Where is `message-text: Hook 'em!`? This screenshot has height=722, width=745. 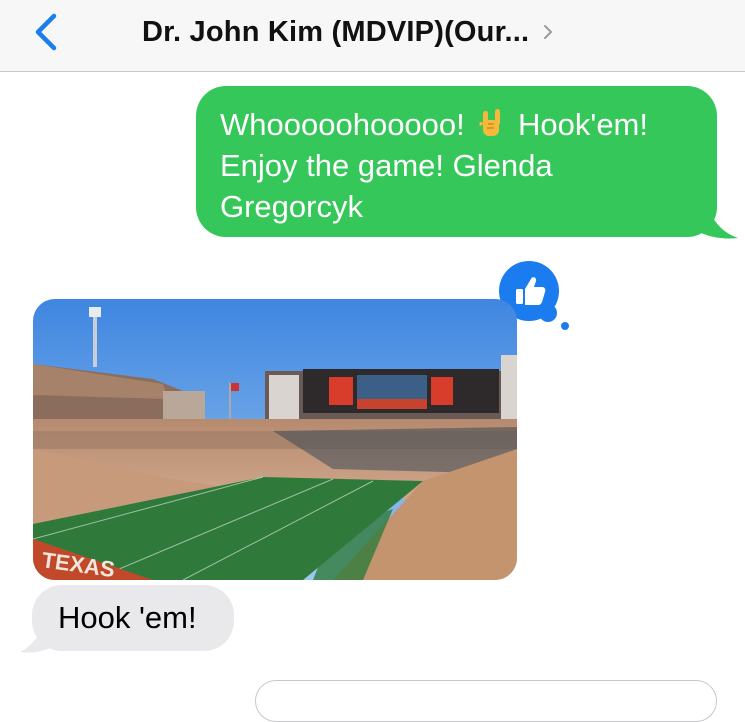
message-text: Hook 'em! is located at coordinates (127, 617).